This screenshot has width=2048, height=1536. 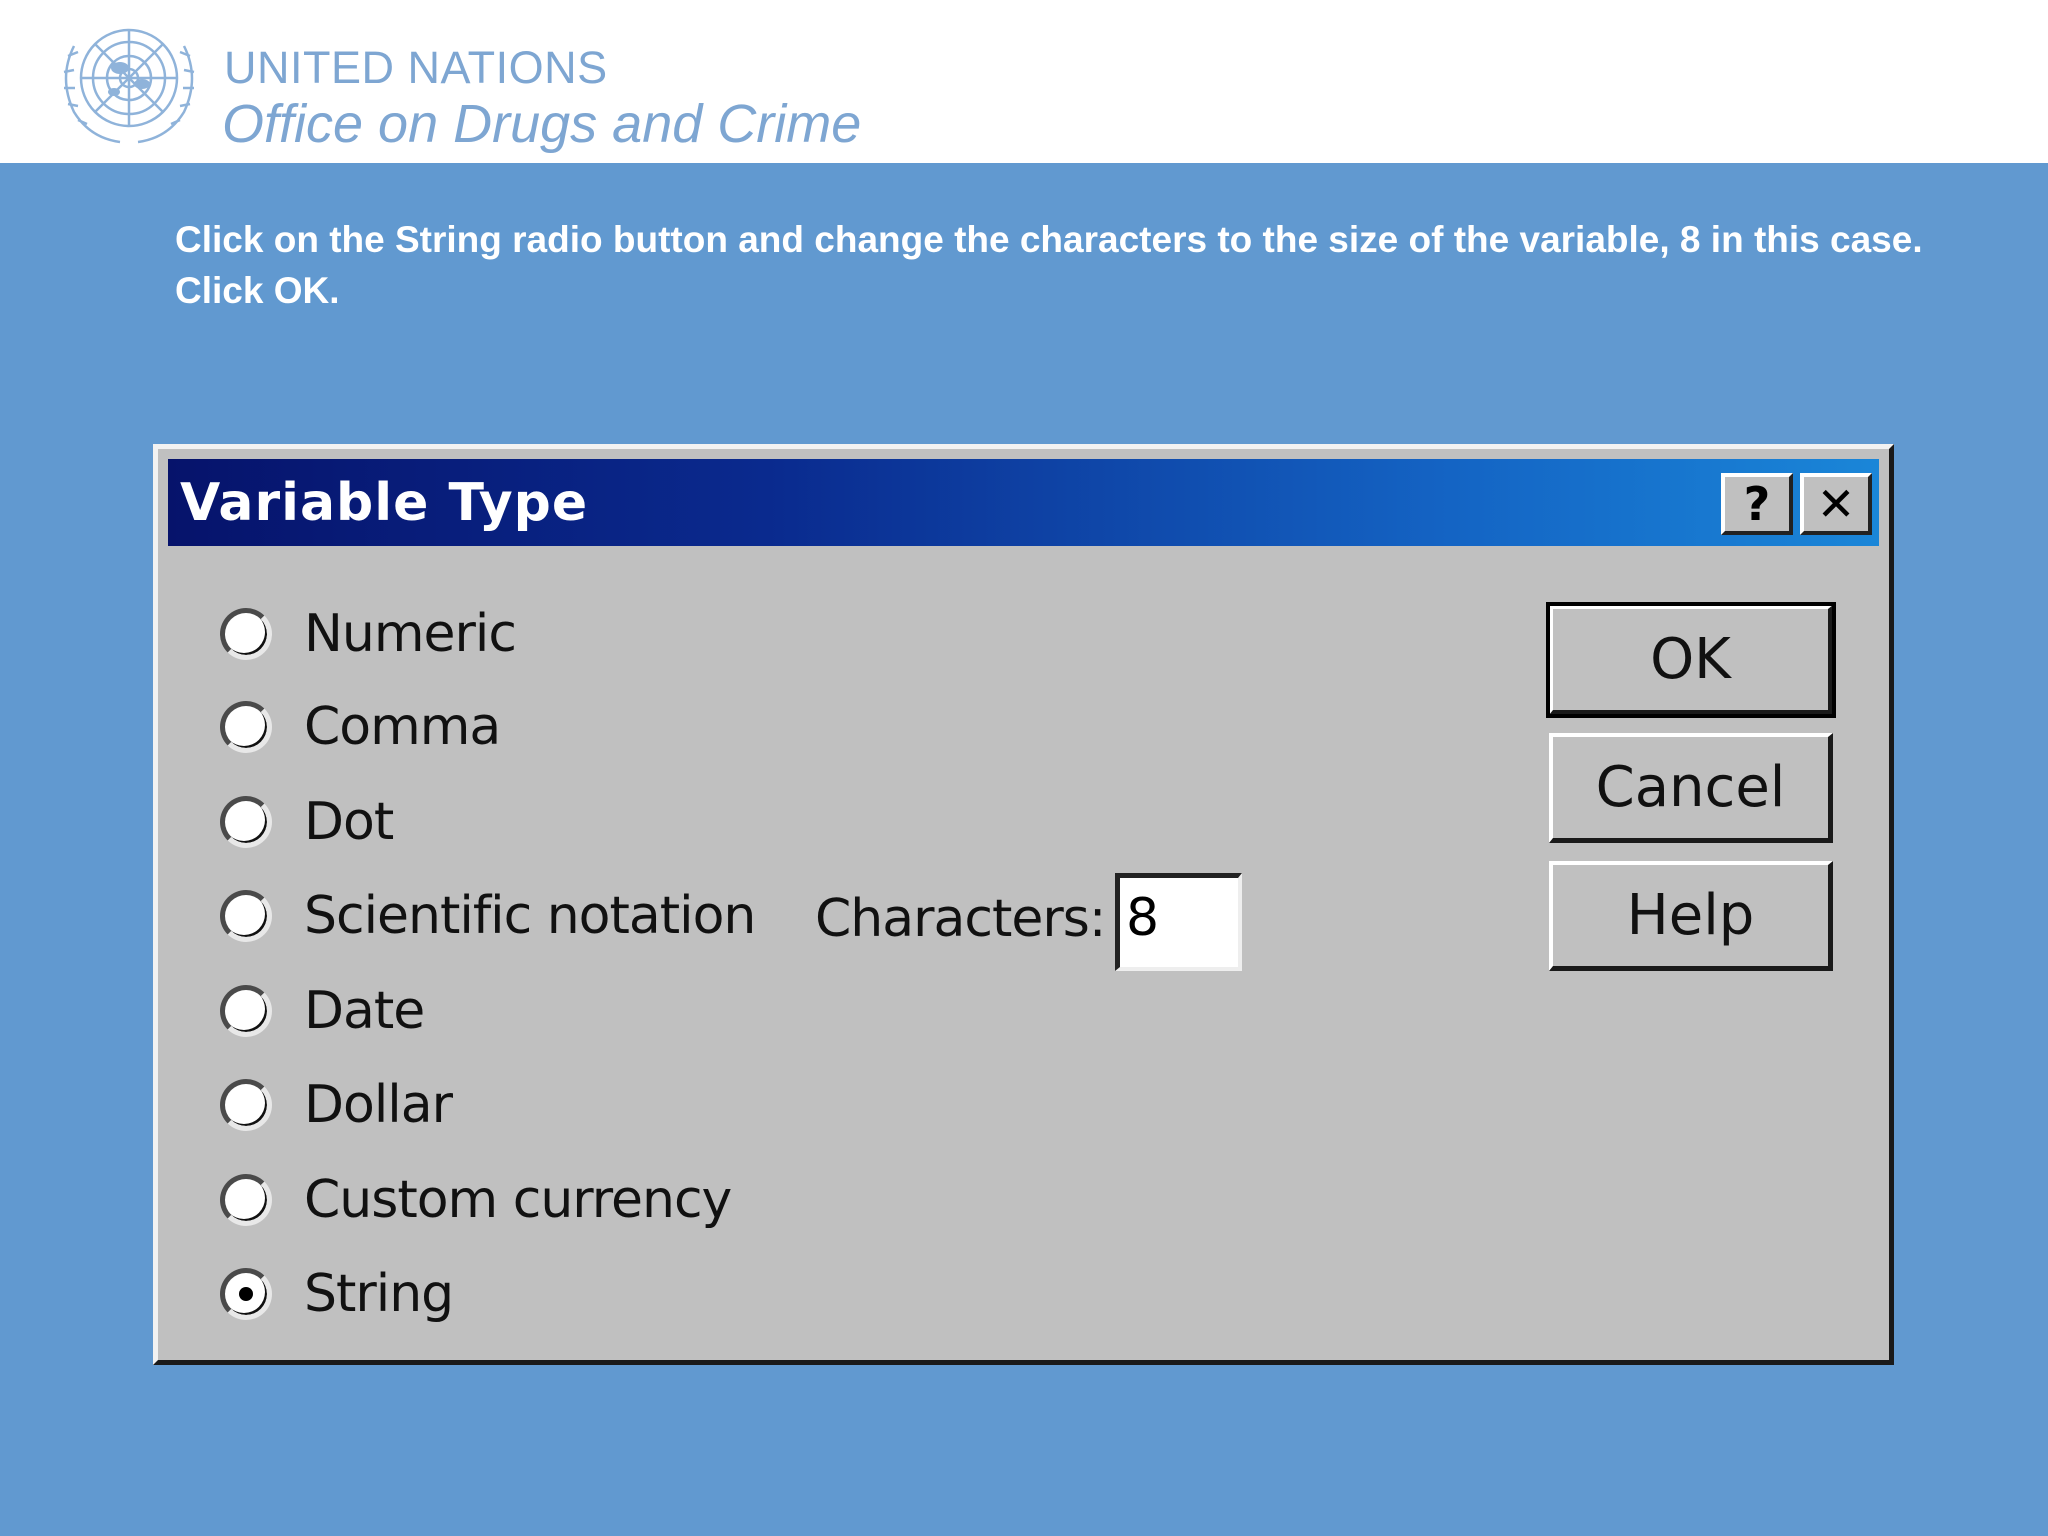 I want to click on option-comma: Comma, so click(x=360, y=727).